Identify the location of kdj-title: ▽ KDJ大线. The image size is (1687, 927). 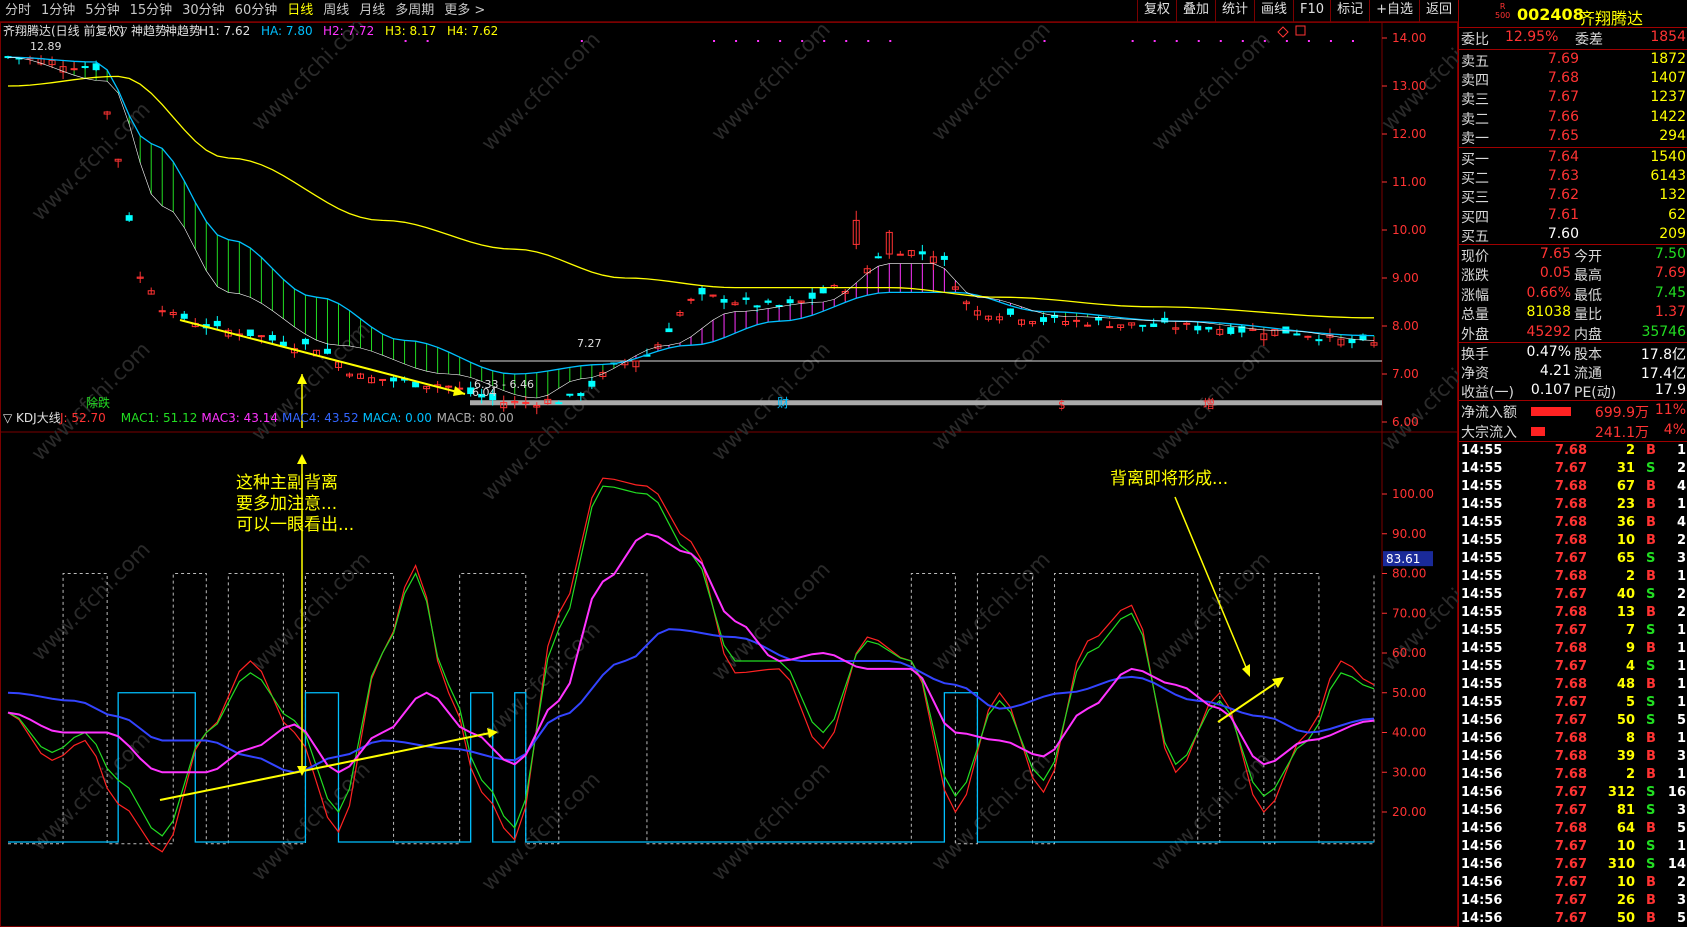
(32, 418).